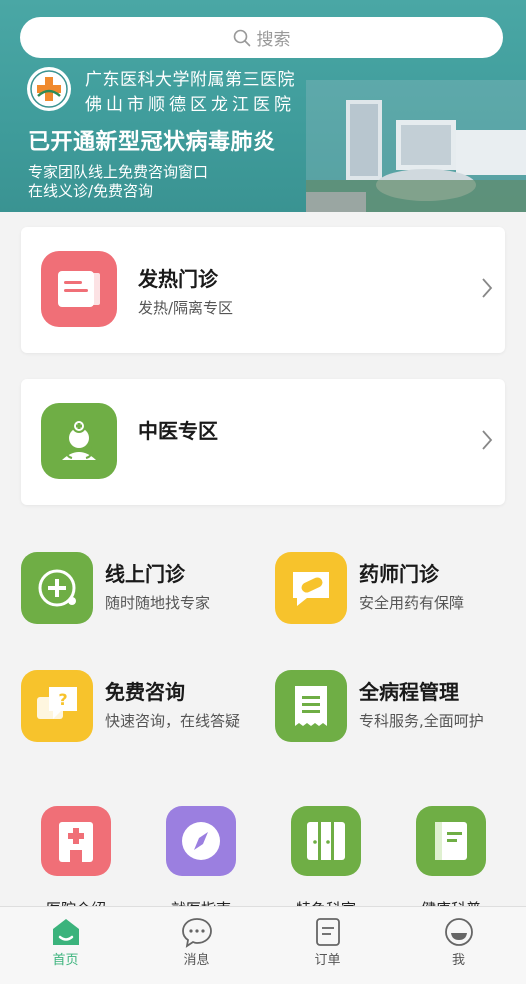  What do you see at coordinates (263, 442) in the screenshot?
I see `tcm-zone-card: 中医专区` at bounding box center [263, 442].